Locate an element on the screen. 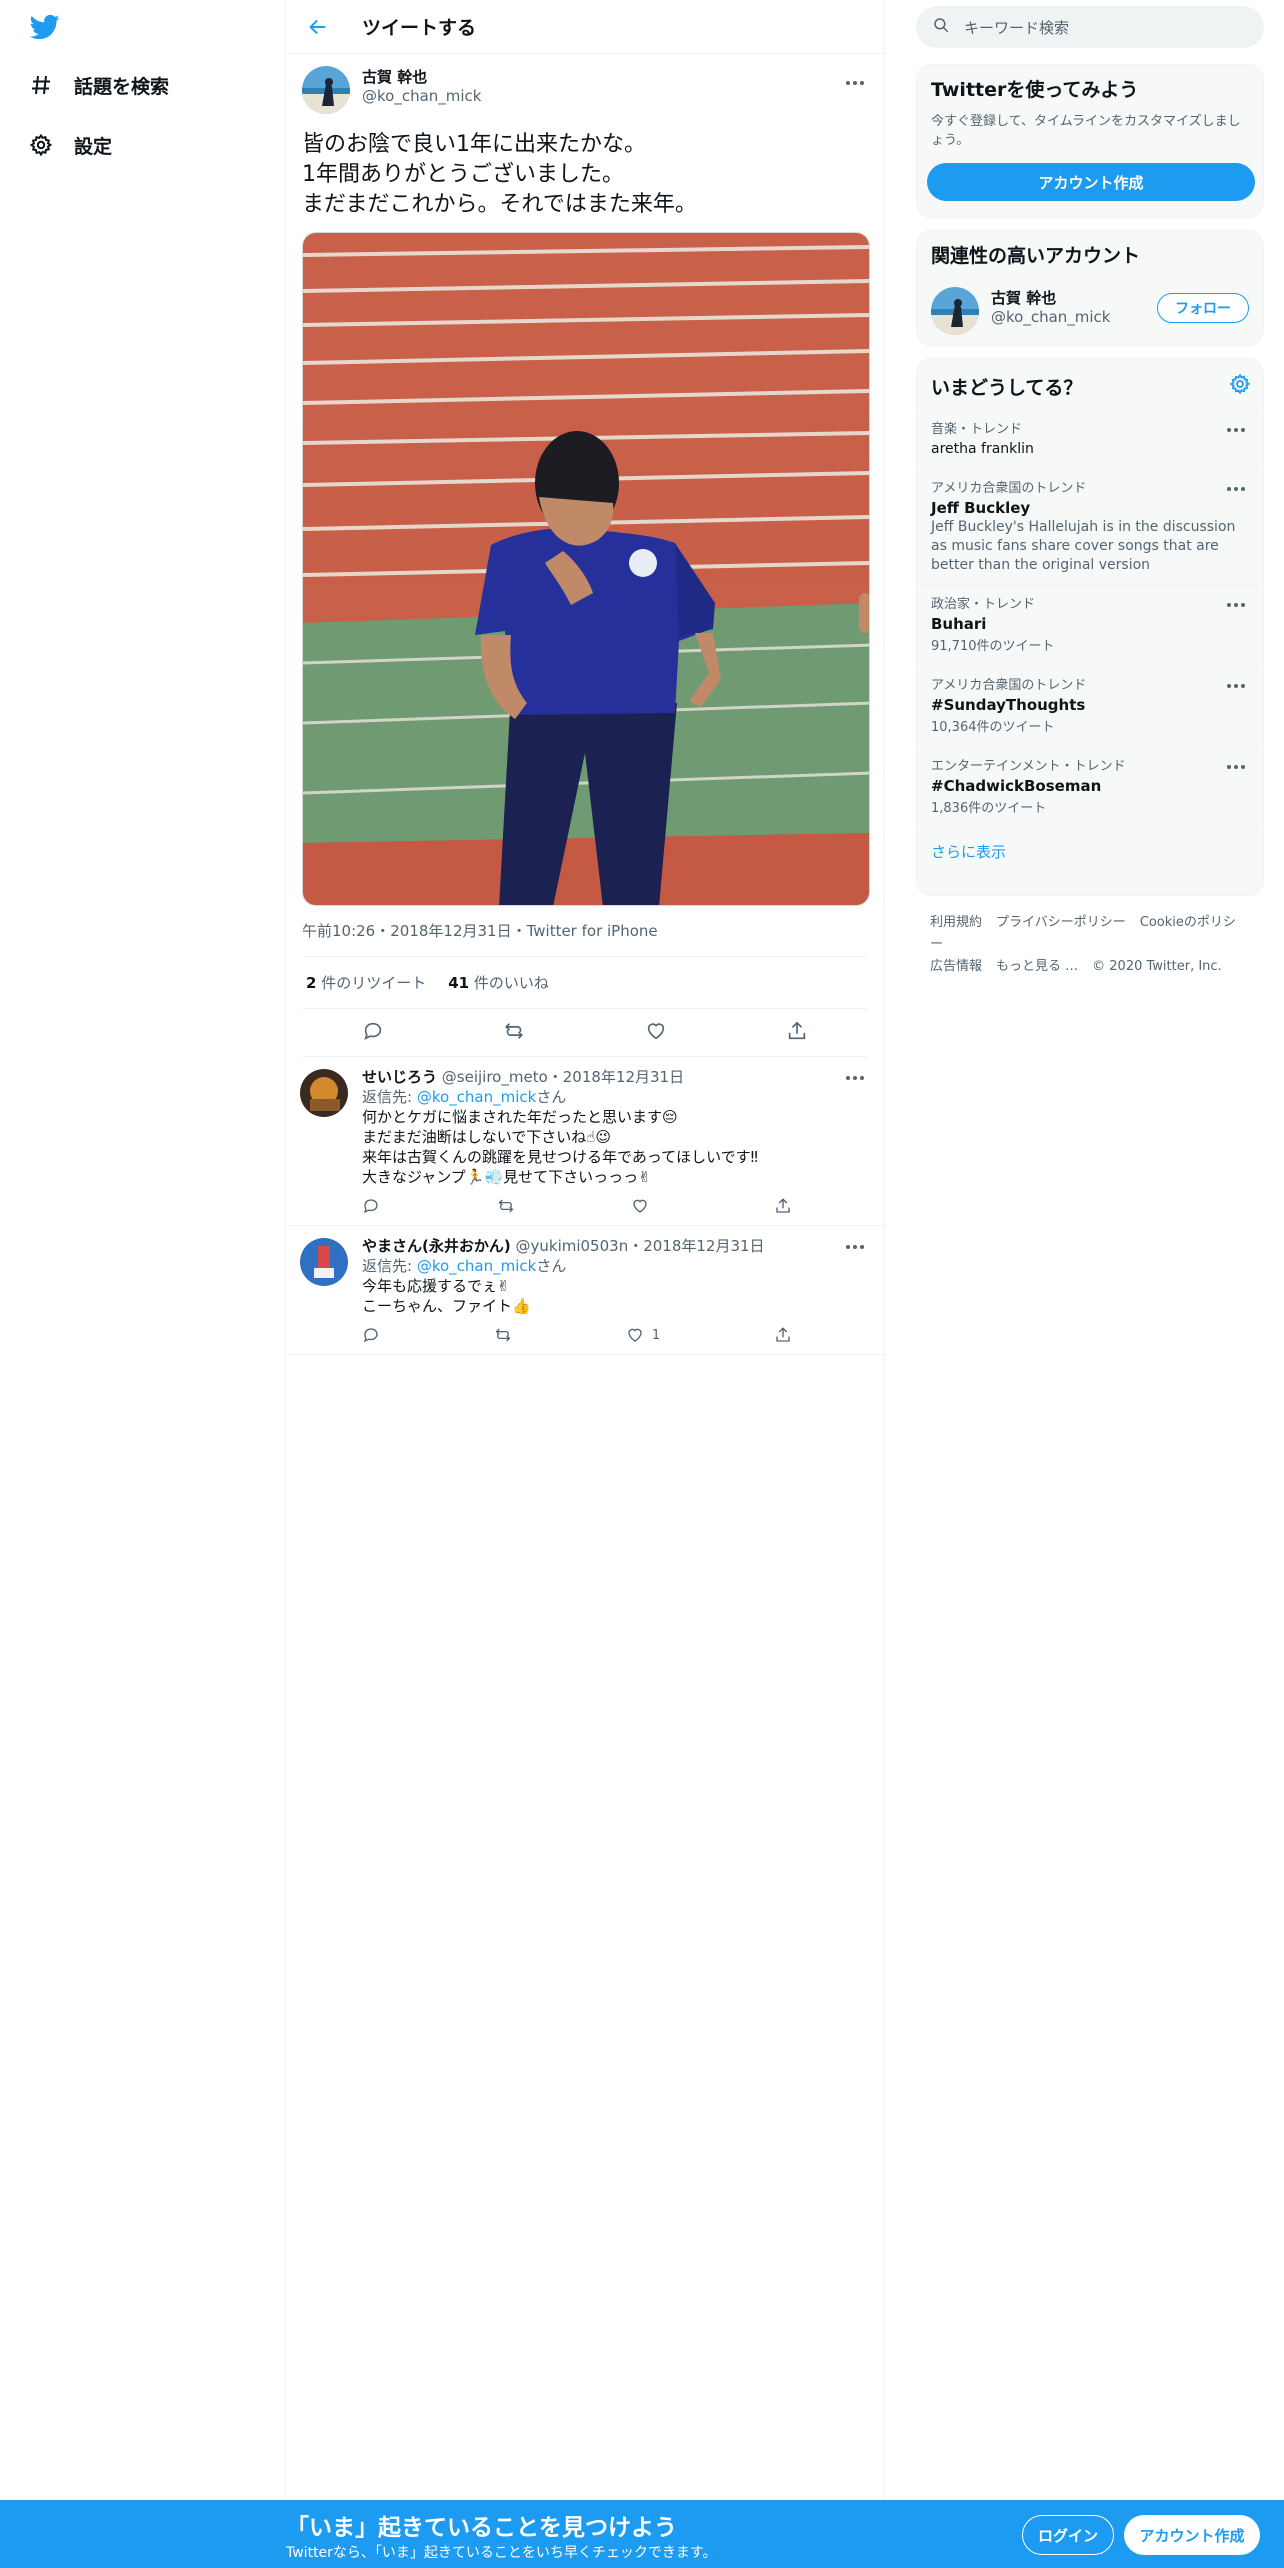  tweet-meta: 午前10:26・2018年12月31日・Twitter for iPhone is located at coordinates (585, 931).